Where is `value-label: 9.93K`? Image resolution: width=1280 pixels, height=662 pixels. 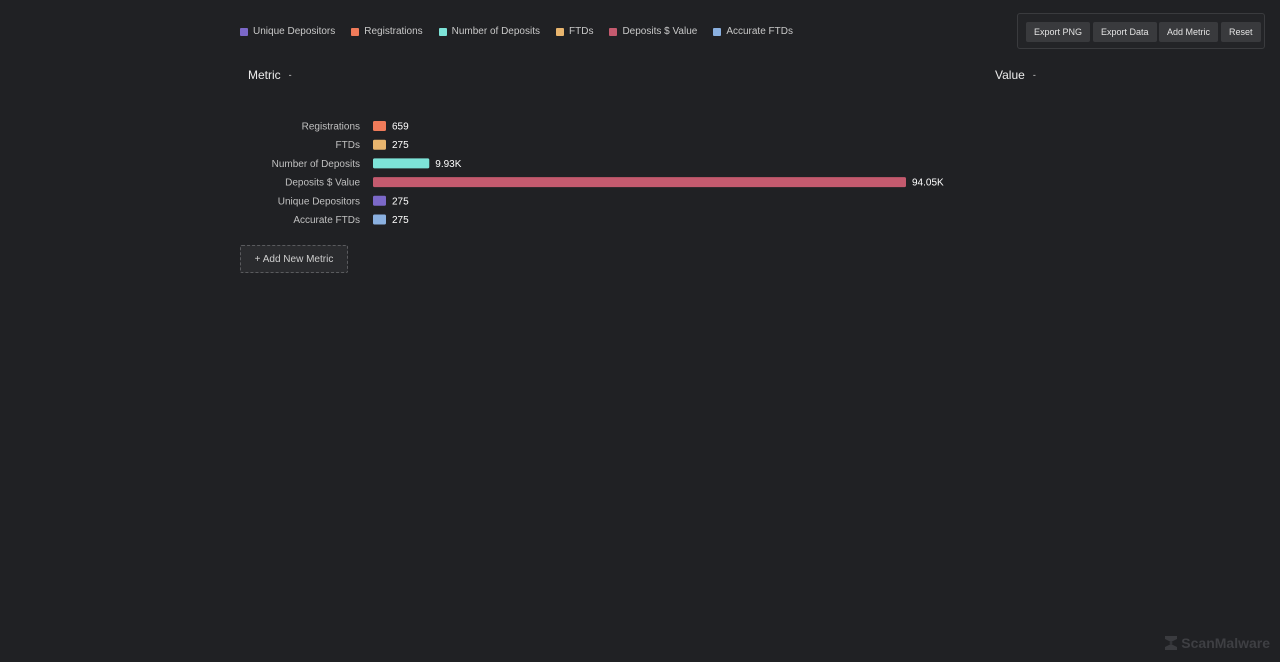 value-label: 9.93K is located at coordinates (448, 164).